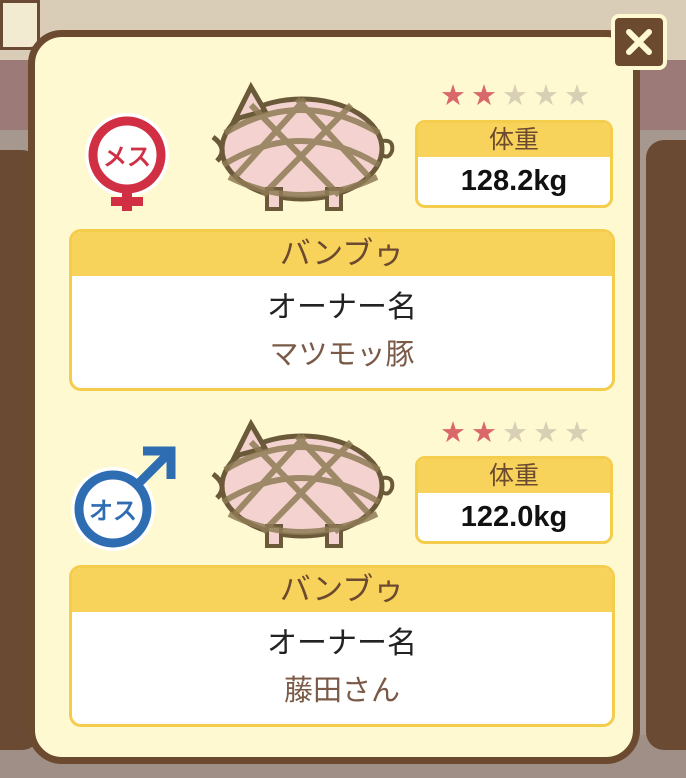  What do you see at coordinates (514, 164) in the screenshot?
I see `weight-box: 体重 128.2kg` at bounding box center [514, 164].